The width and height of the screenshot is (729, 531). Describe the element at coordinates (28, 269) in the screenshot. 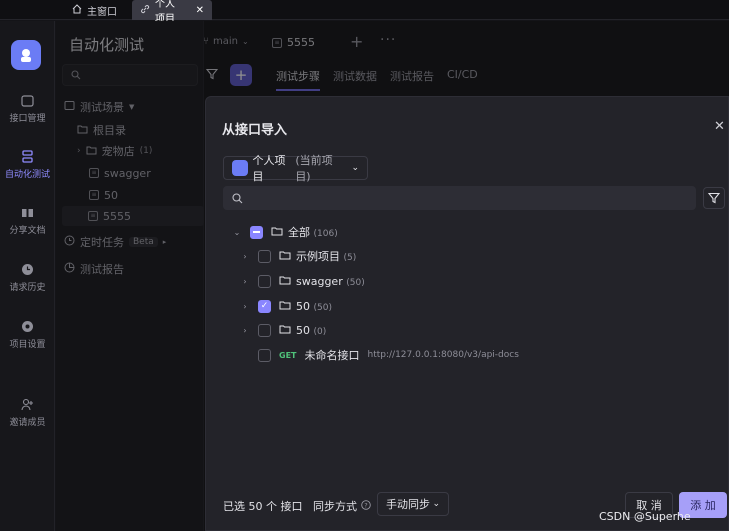

I see `history-icon` at that location.